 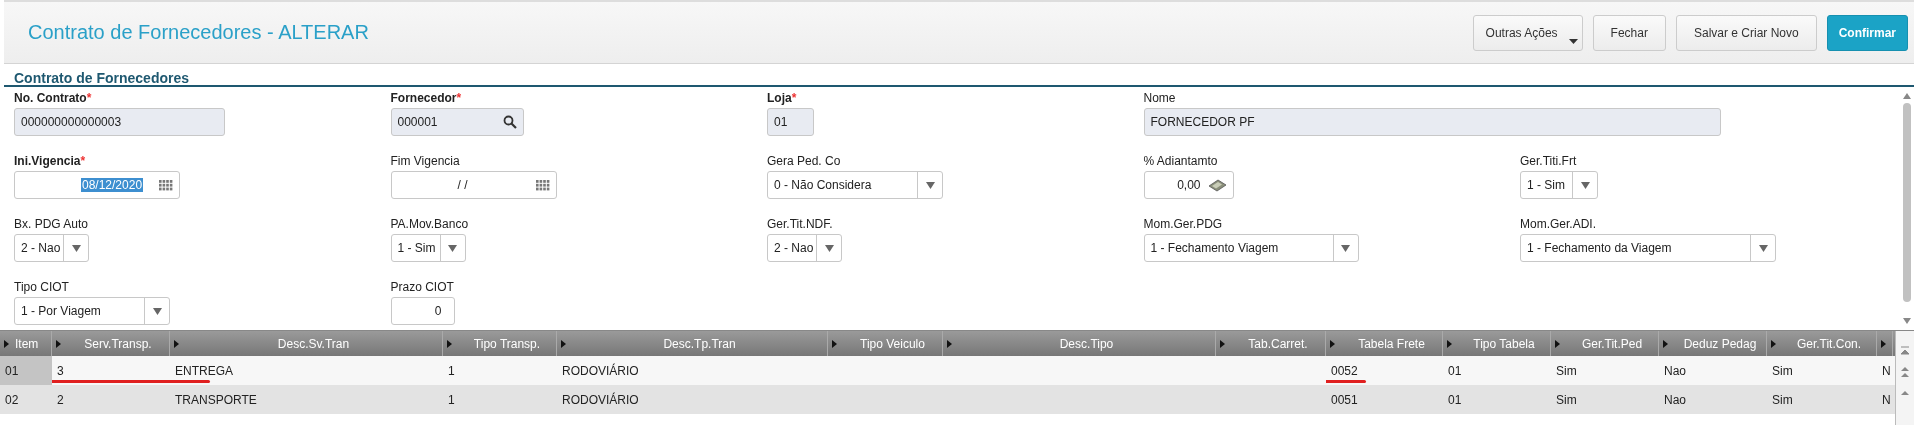 I want to click on scroll-up-icon, so click(x=1907, y=96).